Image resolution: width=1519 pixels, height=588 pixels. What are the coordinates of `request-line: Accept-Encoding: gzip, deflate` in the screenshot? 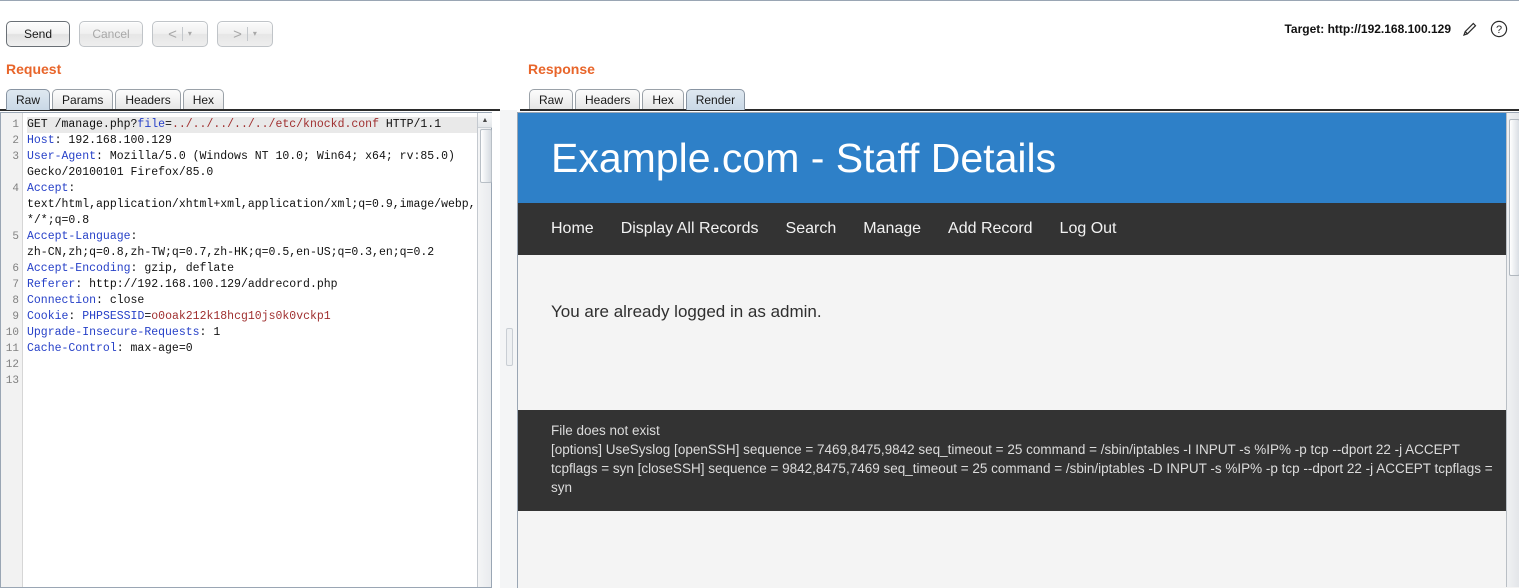 It's located at (259, 269).